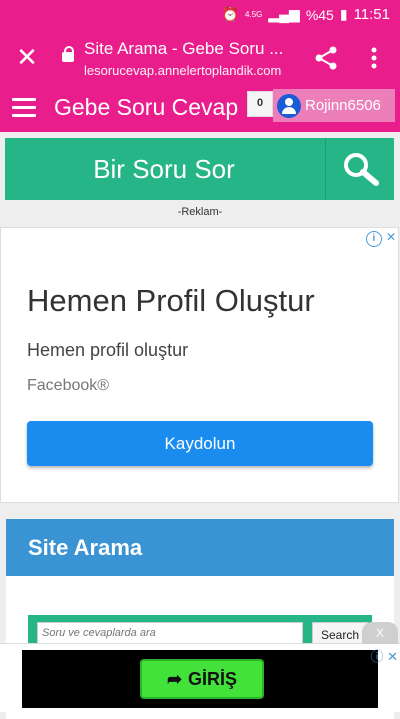 The image size is (400, 719). I want to click on share-arrow-icon: ➦, so click(174, 678).